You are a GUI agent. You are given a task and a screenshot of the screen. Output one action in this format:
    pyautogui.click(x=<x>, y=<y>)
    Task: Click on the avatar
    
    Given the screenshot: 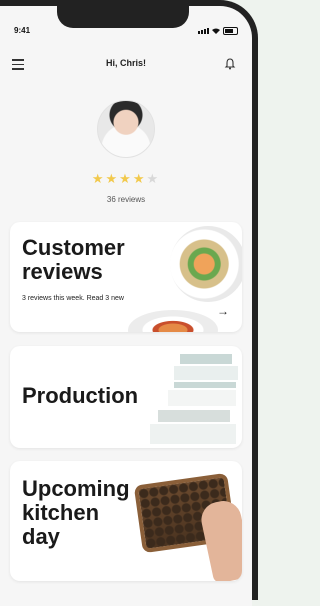 What is the action you would take?
    pyautogui.click(x=126, y=129)
    